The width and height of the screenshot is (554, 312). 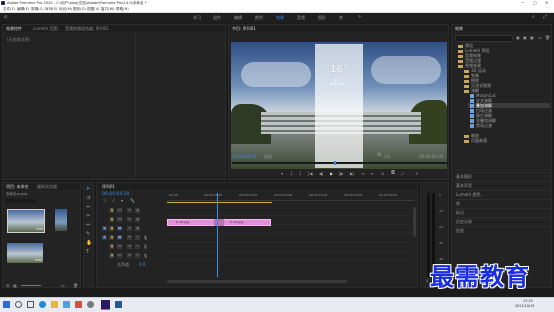 I want to click on zoom-slider, so click(x=31, y=285).